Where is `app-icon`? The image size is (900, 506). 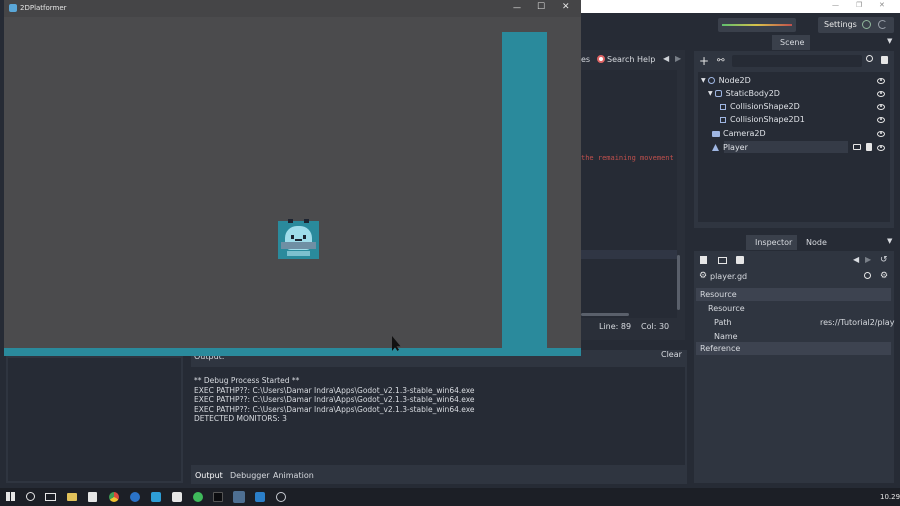 app-icon is located at coordinates (177, 497).